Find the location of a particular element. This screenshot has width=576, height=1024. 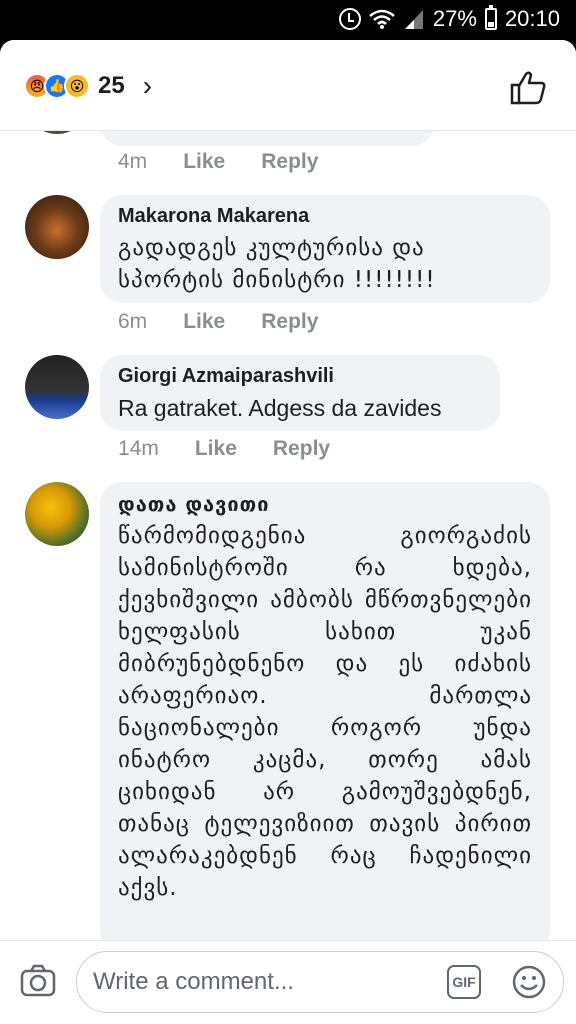

comment-actions: 4m Like Reply is located at coordinates (218, 162).